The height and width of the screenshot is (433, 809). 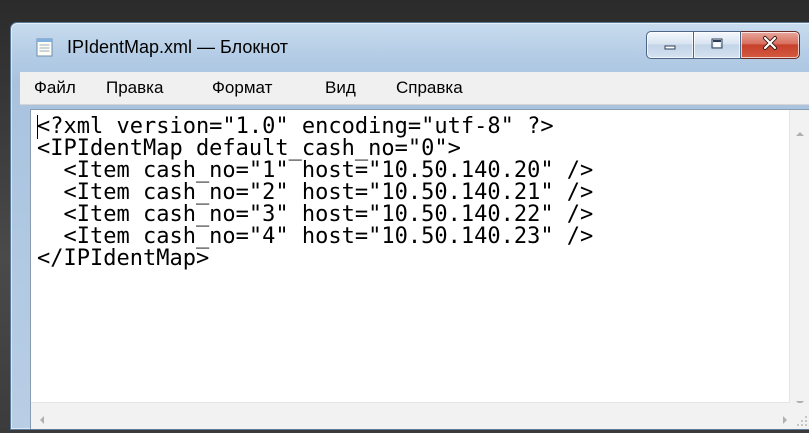 I want to click on notepad-icon, so click(x=45, y=47).